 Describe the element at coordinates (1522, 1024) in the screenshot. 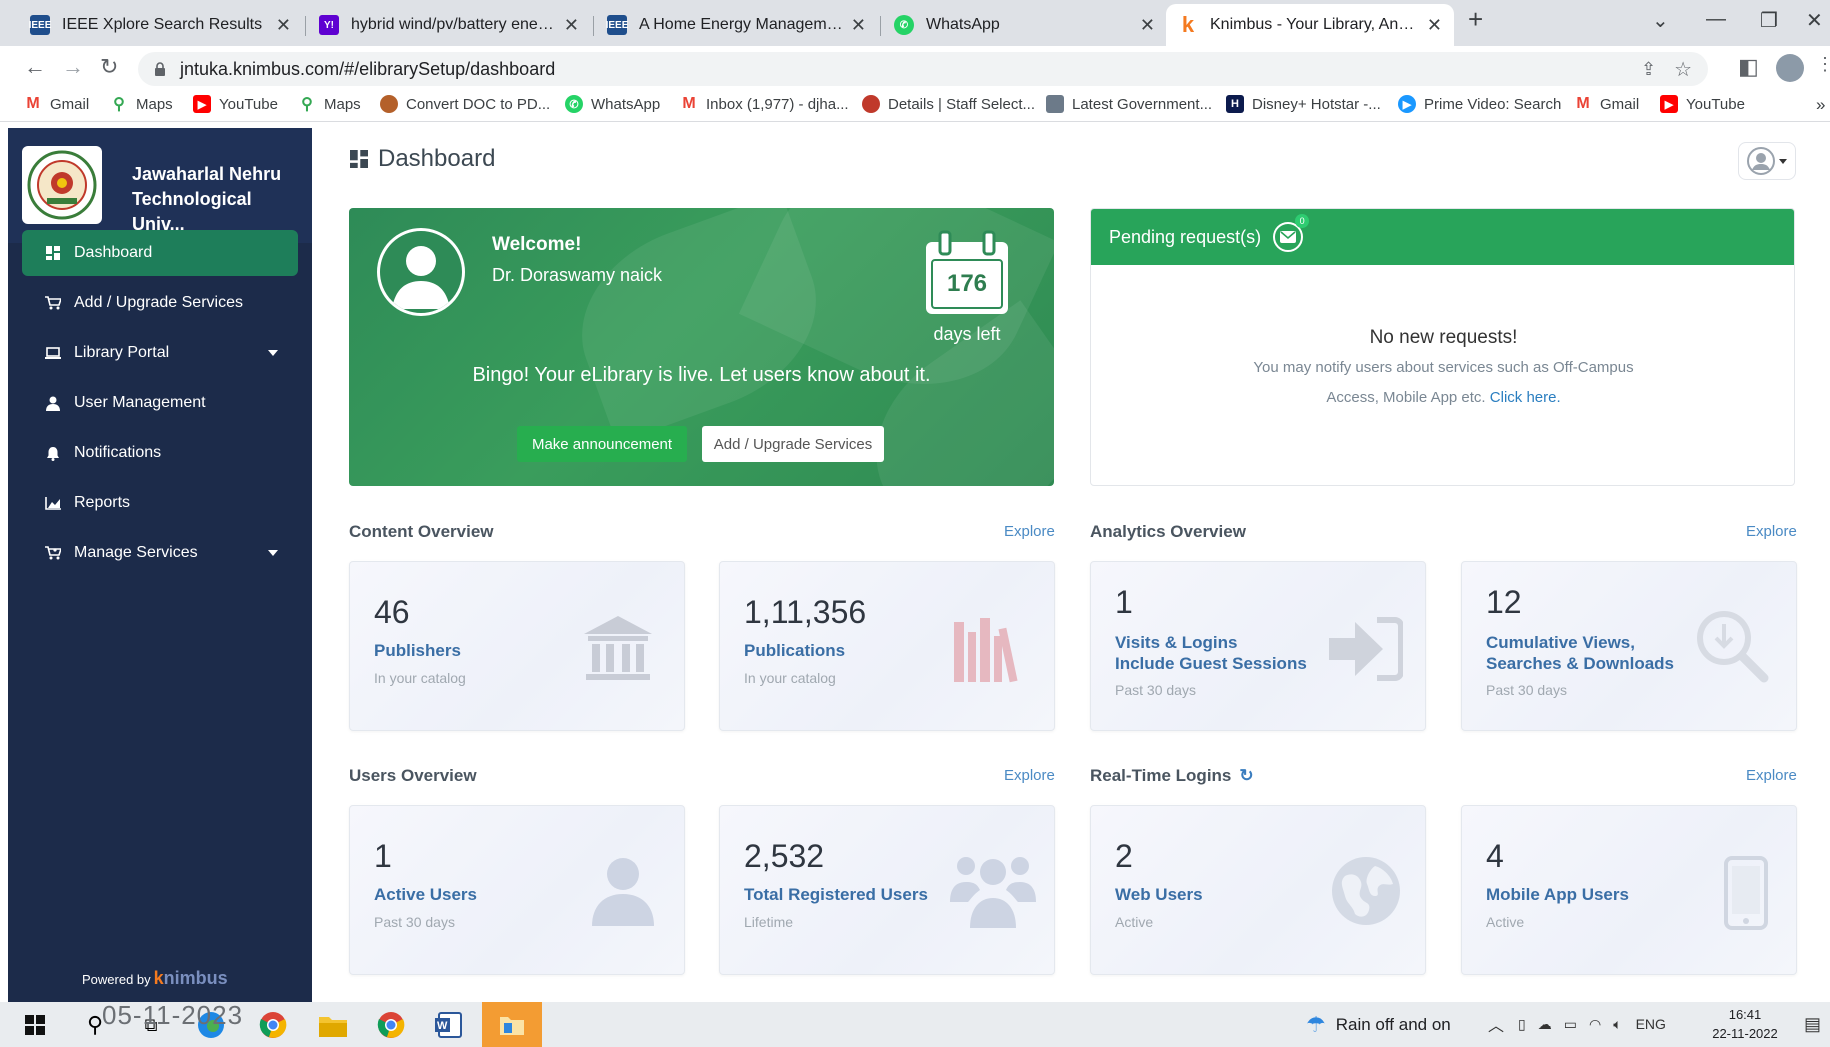

I see `device-icon: ▯` at that location.